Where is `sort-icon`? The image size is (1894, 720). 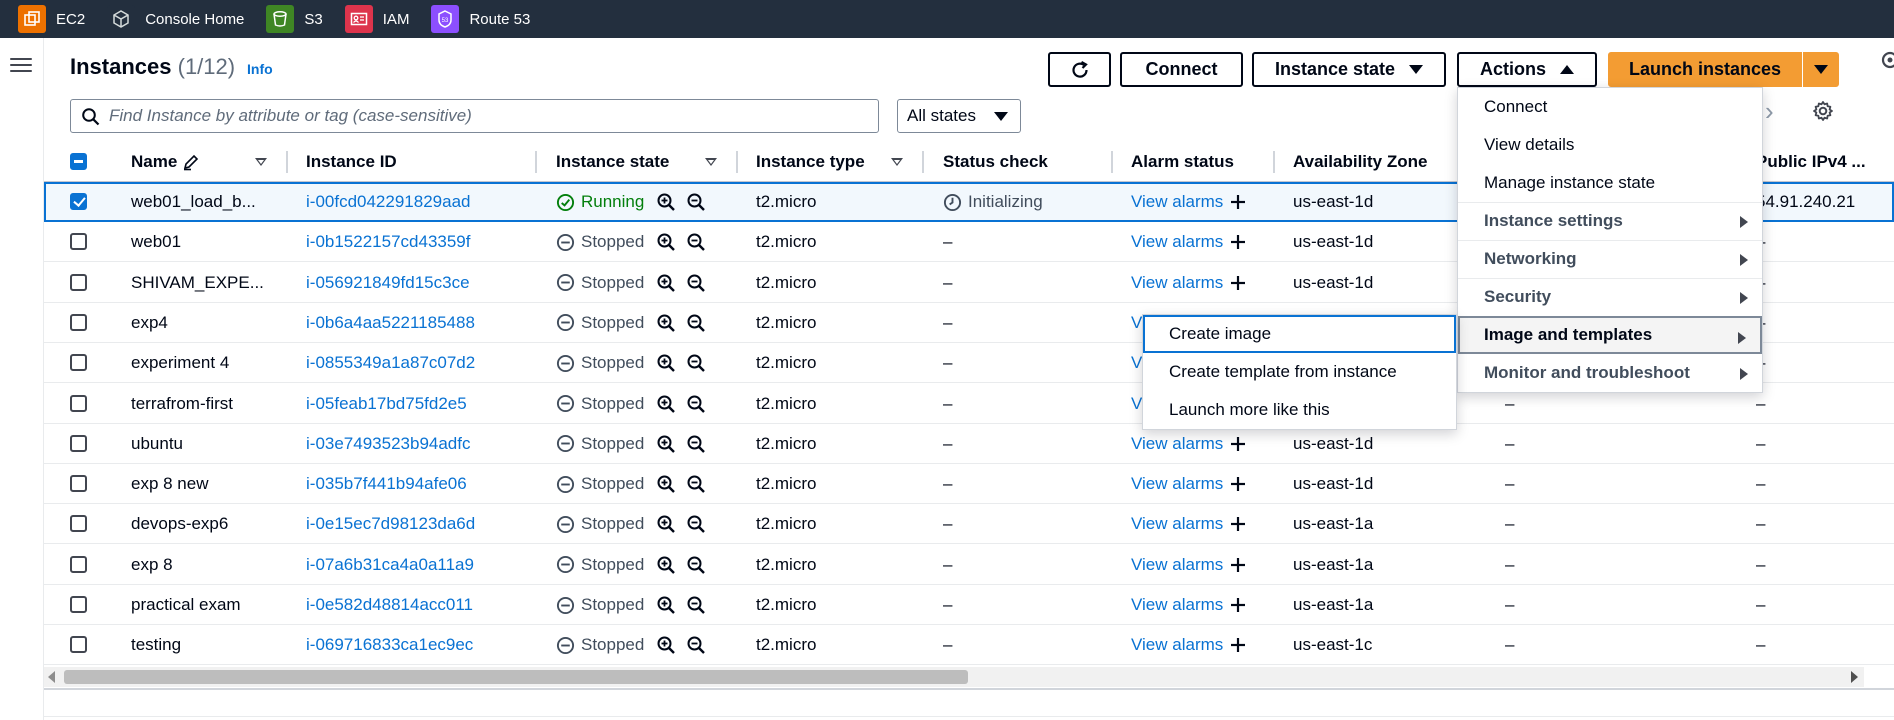 sort-icon is located at coordinates (711, 162).